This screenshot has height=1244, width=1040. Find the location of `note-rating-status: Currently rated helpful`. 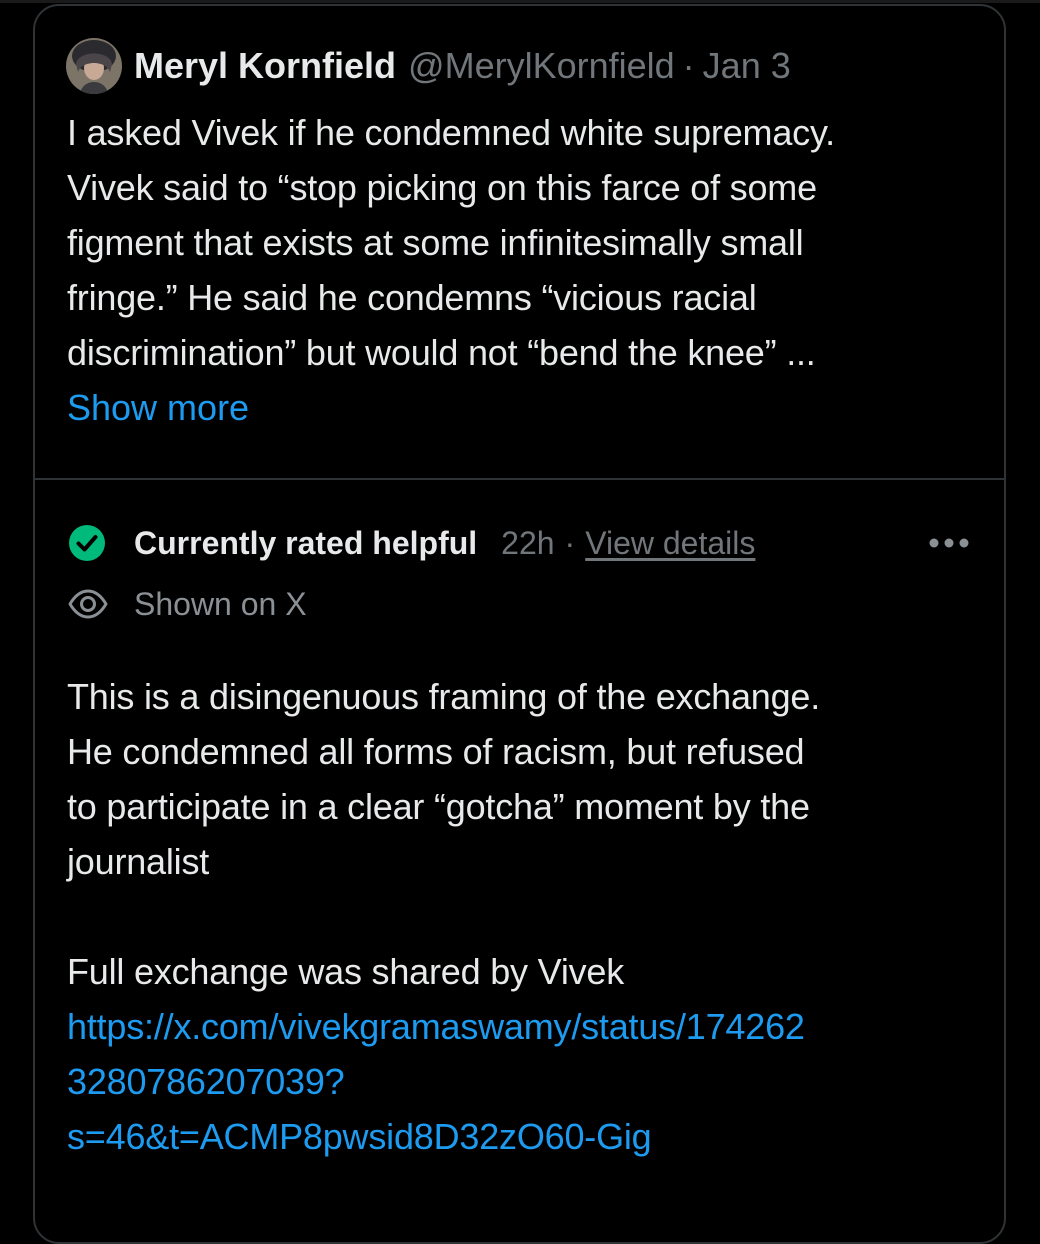

note-rating-status: Currently rated helpful is located at coordinates (306, 542).